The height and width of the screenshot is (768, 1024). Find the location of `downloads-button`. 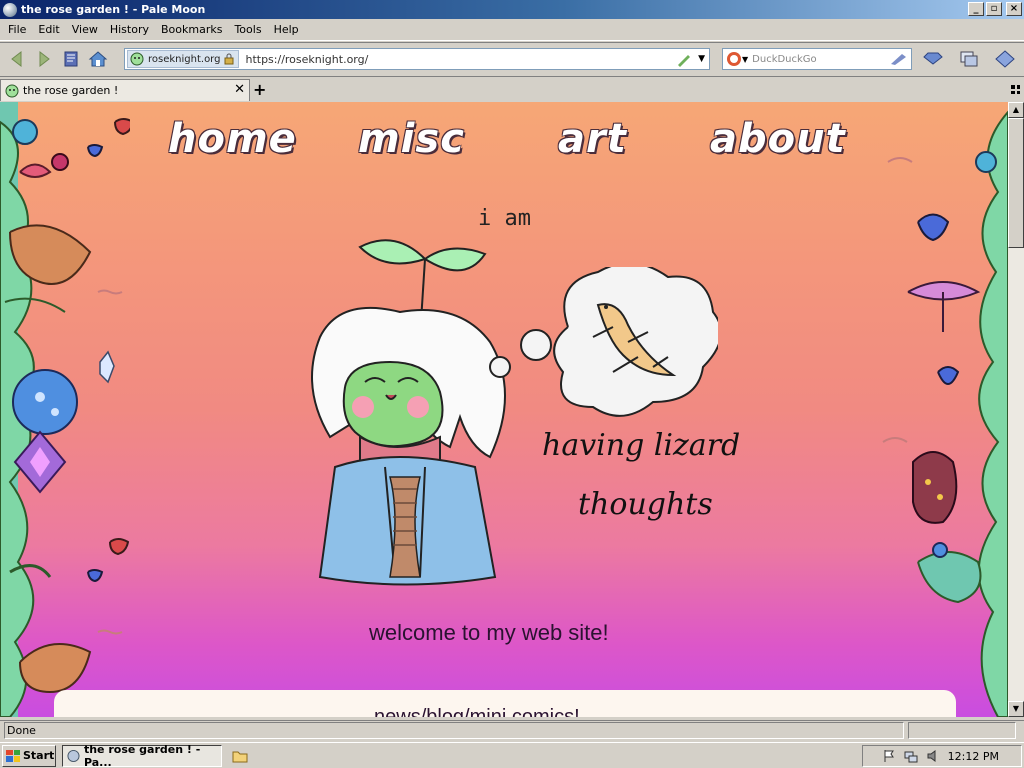

downloads-button is located at coordinates (933, 59).